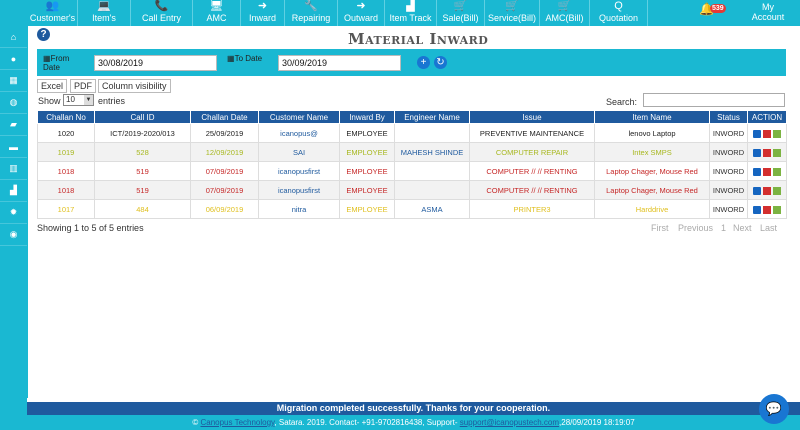 This screenshot has width=800, height=430. Describe the element at coordinates (142, 133) in the screenshot. I see `table-cell: ICT/2019-2020/013` at that location.